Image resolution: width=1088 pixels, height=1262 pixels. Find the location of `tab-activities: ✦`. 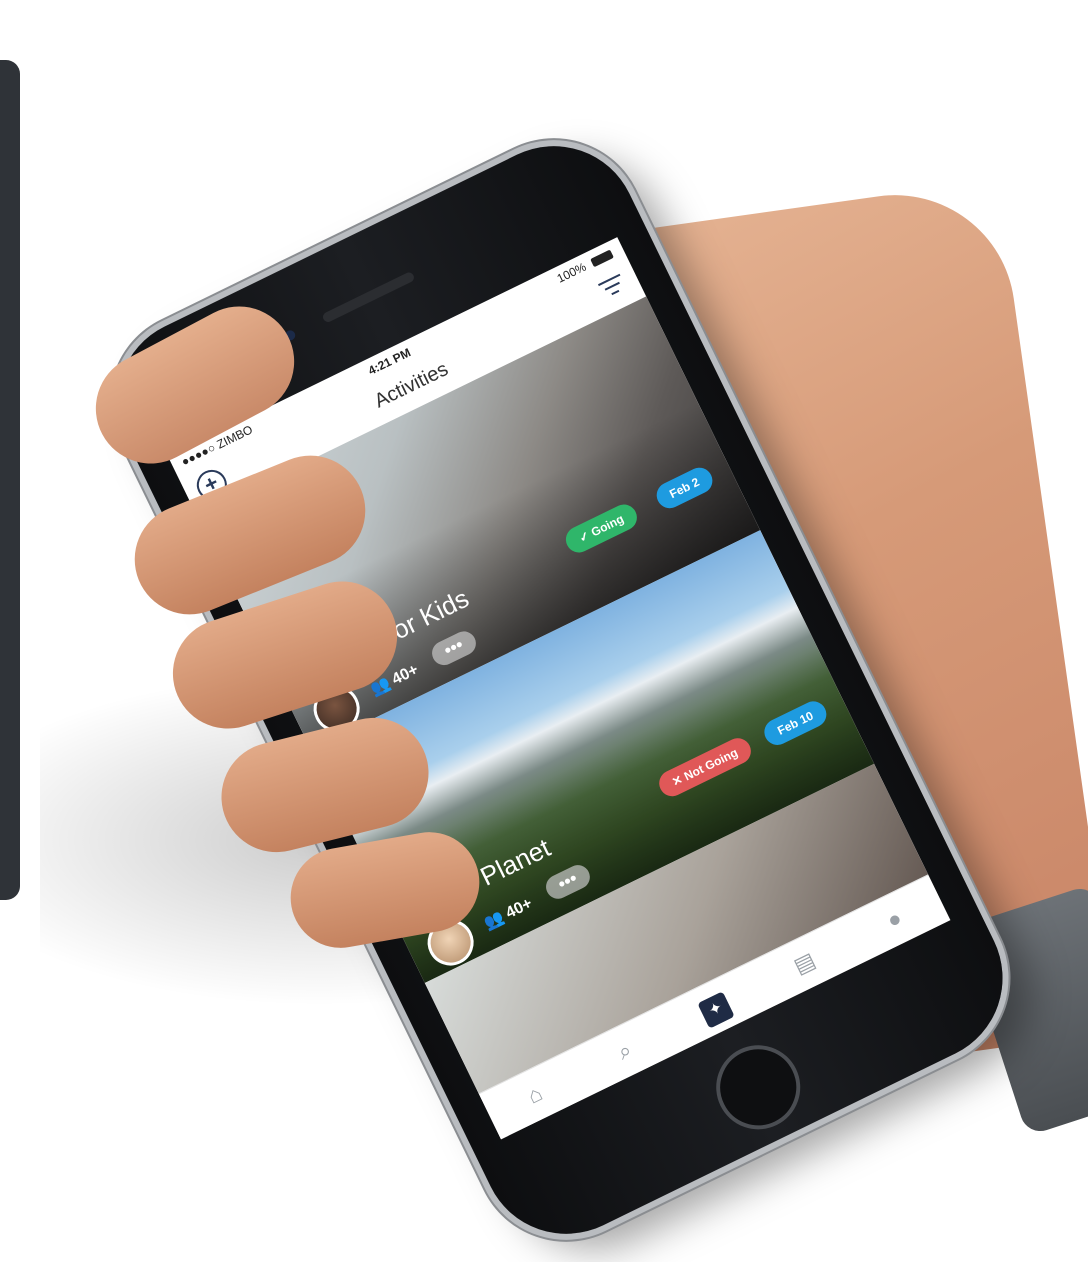

tab-activities: ✦ is located at coordinates (714, 1007).